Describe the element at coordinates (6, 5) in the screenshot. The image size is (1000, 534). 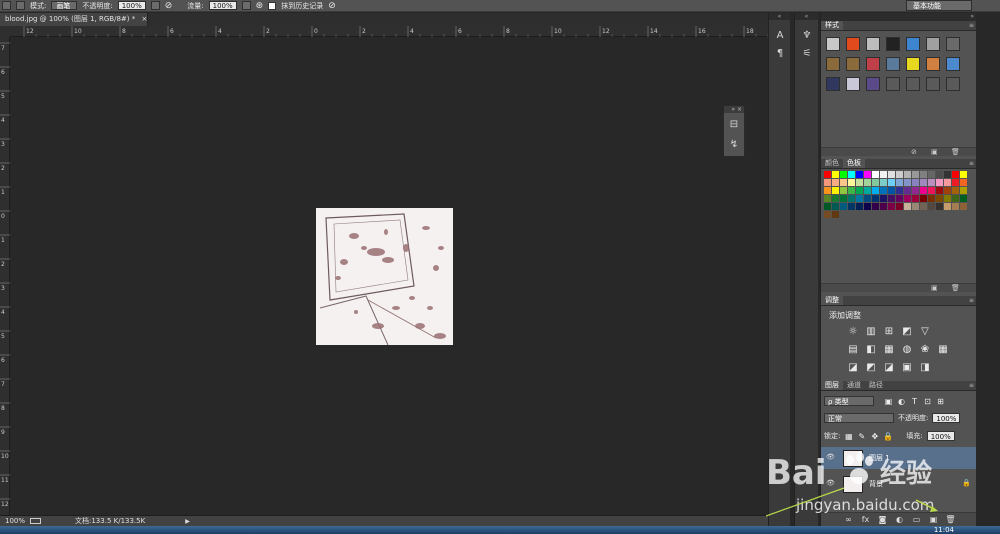
I see `tool-preset-picker` at that location.